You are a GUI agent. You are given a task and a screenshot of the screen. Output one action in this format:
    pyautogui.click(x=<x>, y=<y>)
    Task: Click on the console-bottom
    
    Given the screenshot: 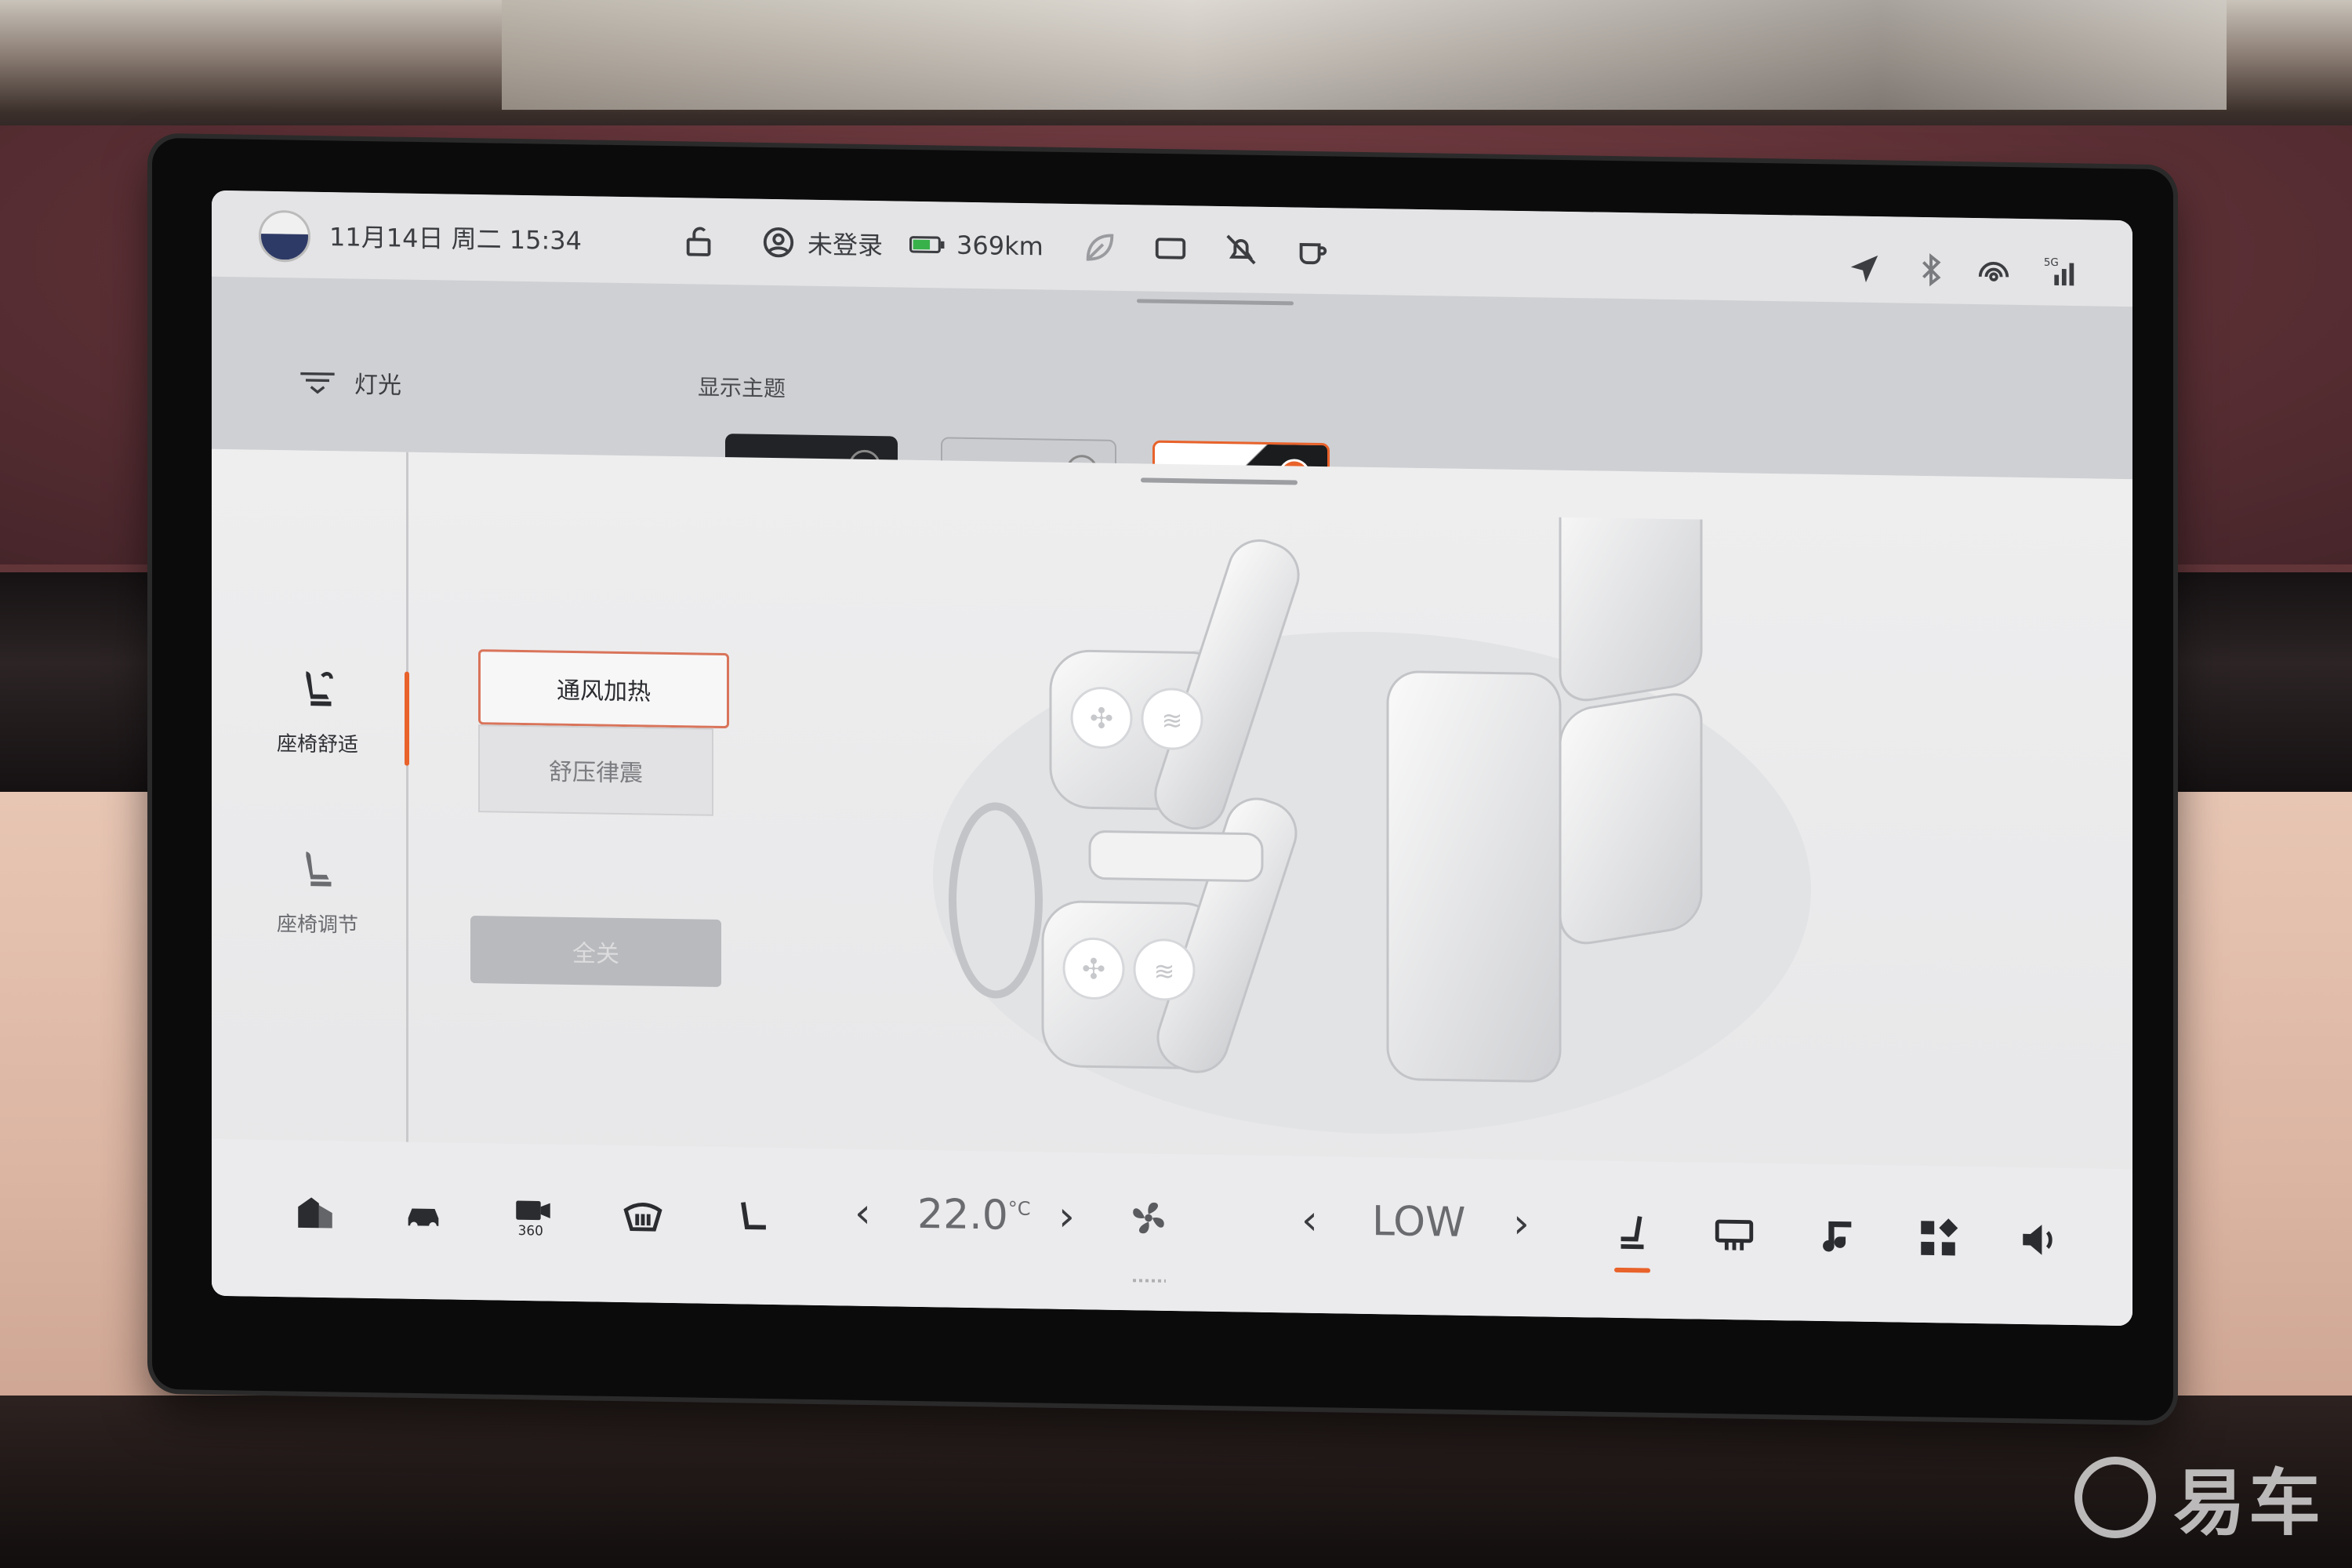 What is the action you would take?
    pyautogui.click(x=1176, y=1482)
    